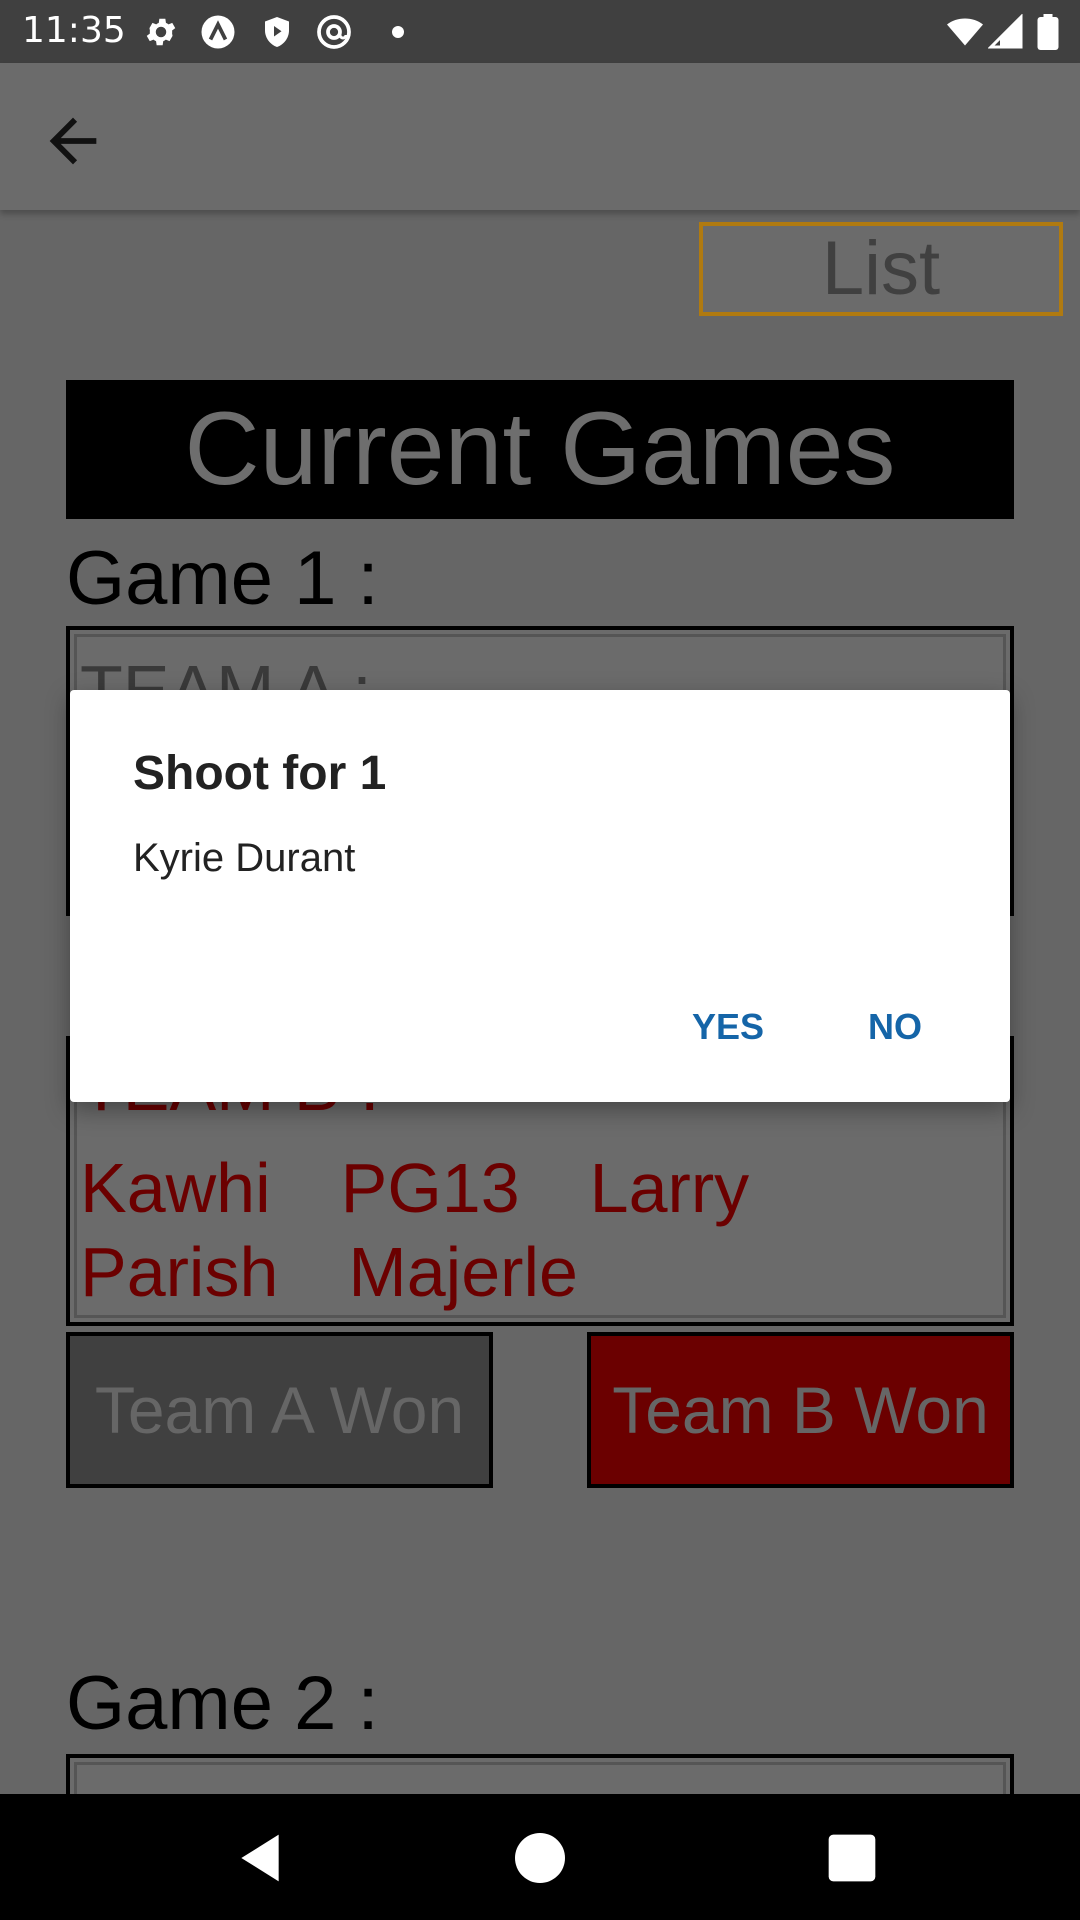  Describe the element at coordinates (260, 1858) in the screenshot. I see `back-triangle-icon` at that location.